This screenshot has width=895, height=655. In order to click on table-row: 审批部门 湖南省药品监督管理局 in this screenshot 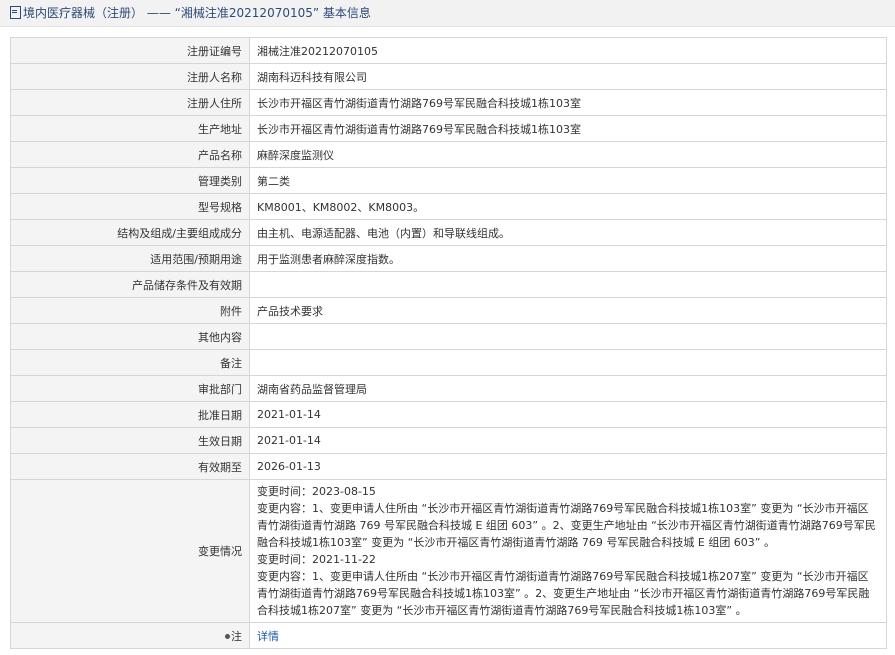, I will do `click(448, 388)`.